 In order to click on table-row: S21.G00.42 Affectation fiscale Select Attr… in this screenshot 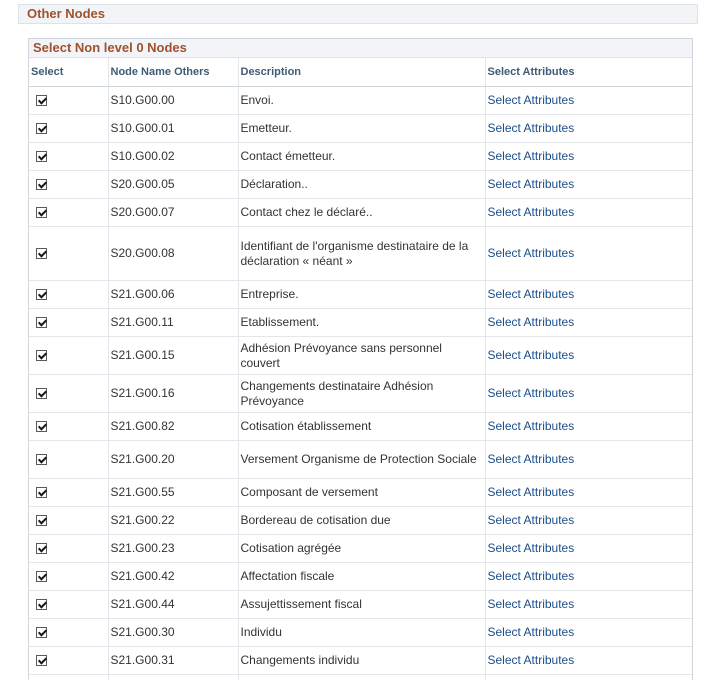, I will do `click(360, 576)`.